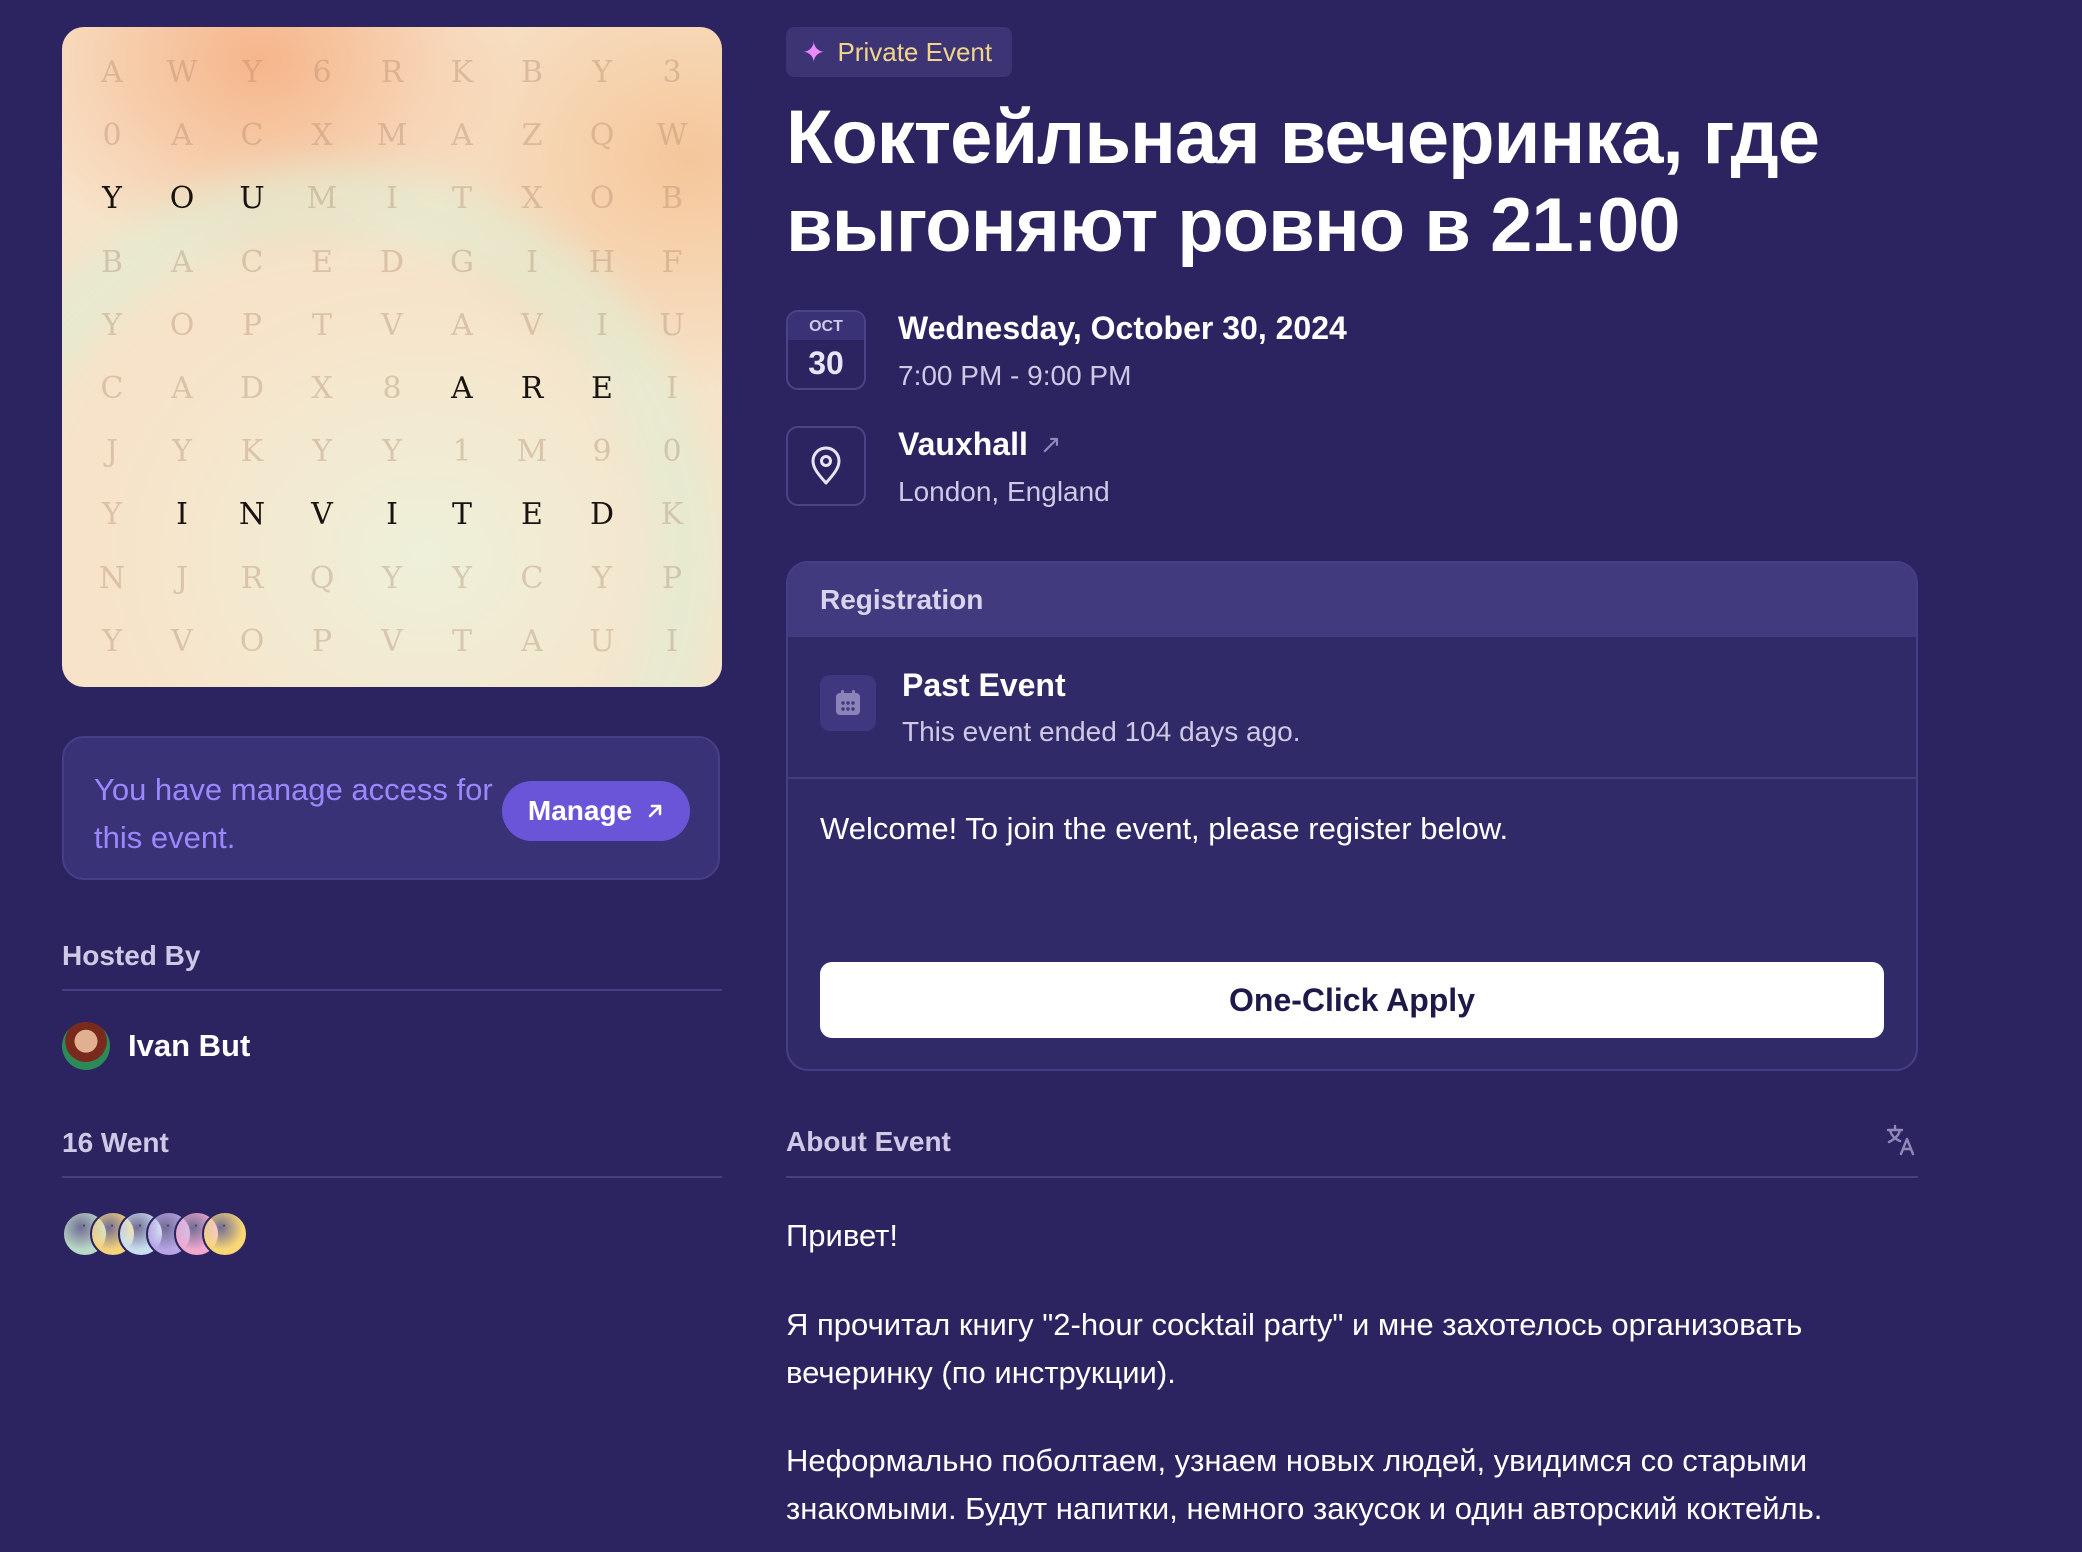 Image resolution: width=2082 pixels, height=1552 pixels. What do you see at coordinates (602, 452) in the screenshot?
I see `cover-letter: 9` at bounding box center [602, 452].